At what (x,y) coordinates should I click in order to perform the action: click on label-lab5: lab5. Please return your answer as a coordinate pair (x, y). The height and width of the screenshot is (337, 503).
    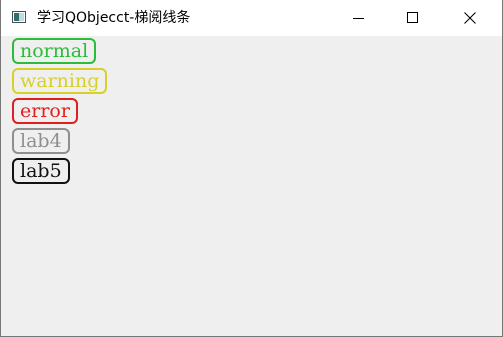
    Looking at the image, I should click on (41, 171).